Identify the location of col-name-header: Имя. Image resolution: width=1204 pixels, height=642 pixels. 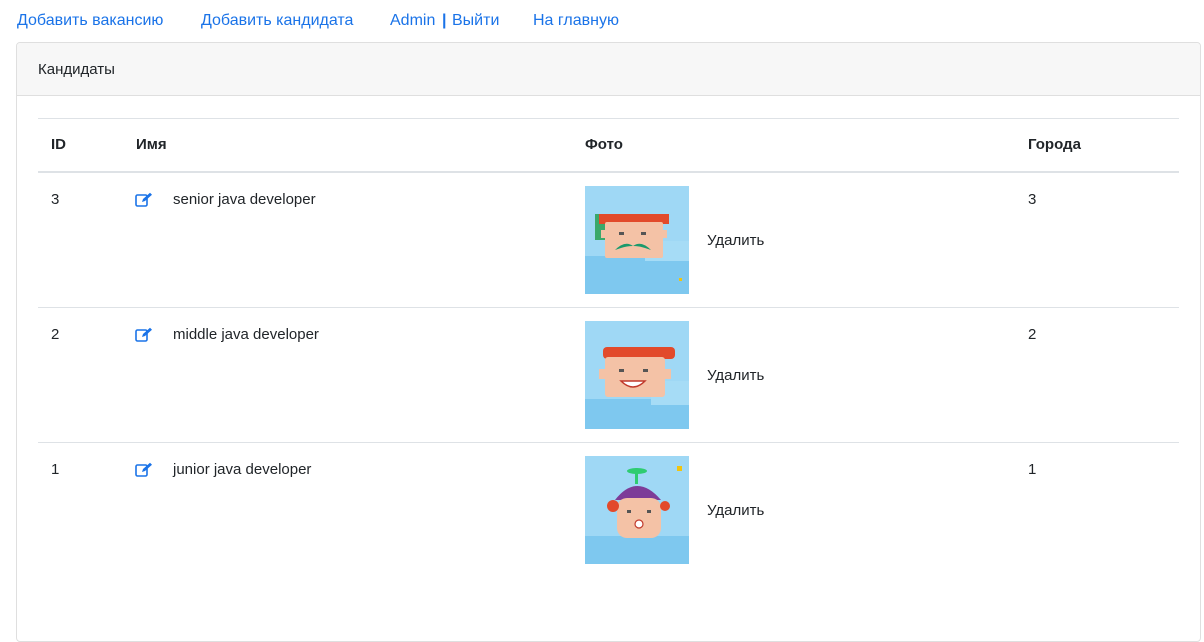
(151, 144).